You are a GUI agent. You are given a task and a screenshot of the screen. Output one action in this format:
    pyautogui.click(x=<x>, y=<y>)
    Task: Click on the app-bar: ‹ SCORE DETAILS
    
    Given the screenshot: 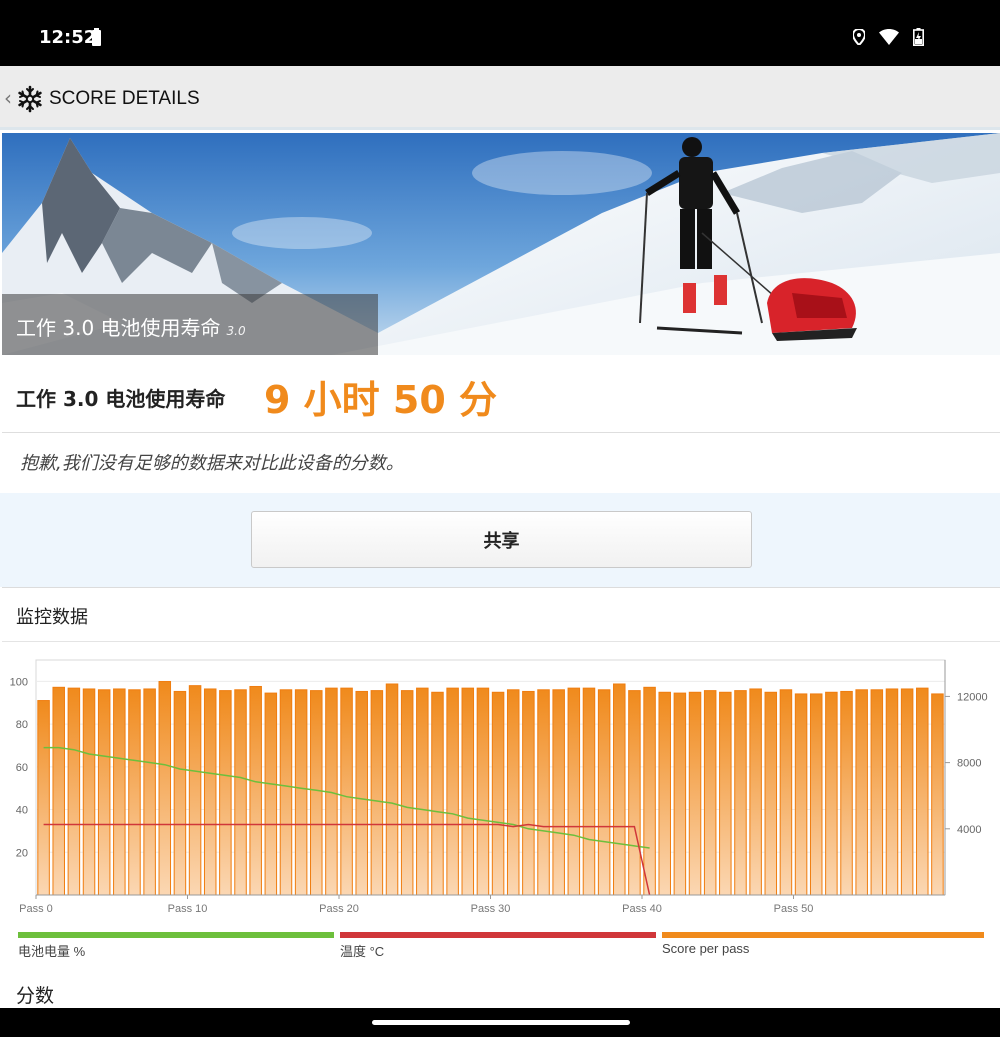 What is the action you would take?
    pyautogui.click(x=500, y=98)
    